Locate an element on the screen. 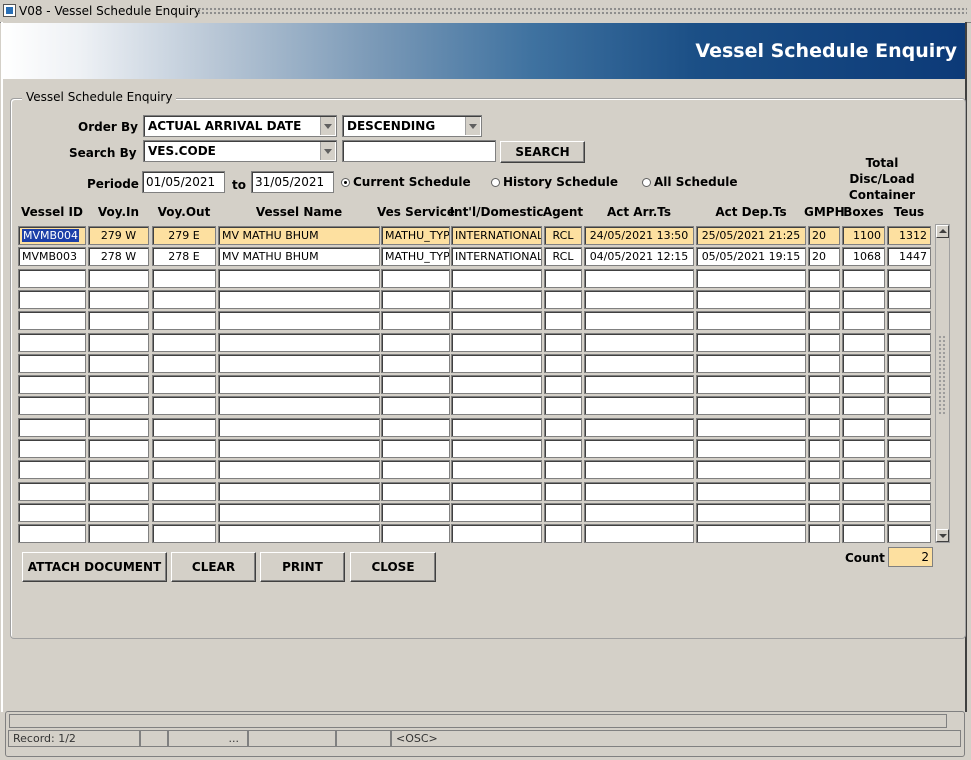 This screenshot has width=971, height=760. cell-voy-in: 278 W is located at coordinates (118, 256).